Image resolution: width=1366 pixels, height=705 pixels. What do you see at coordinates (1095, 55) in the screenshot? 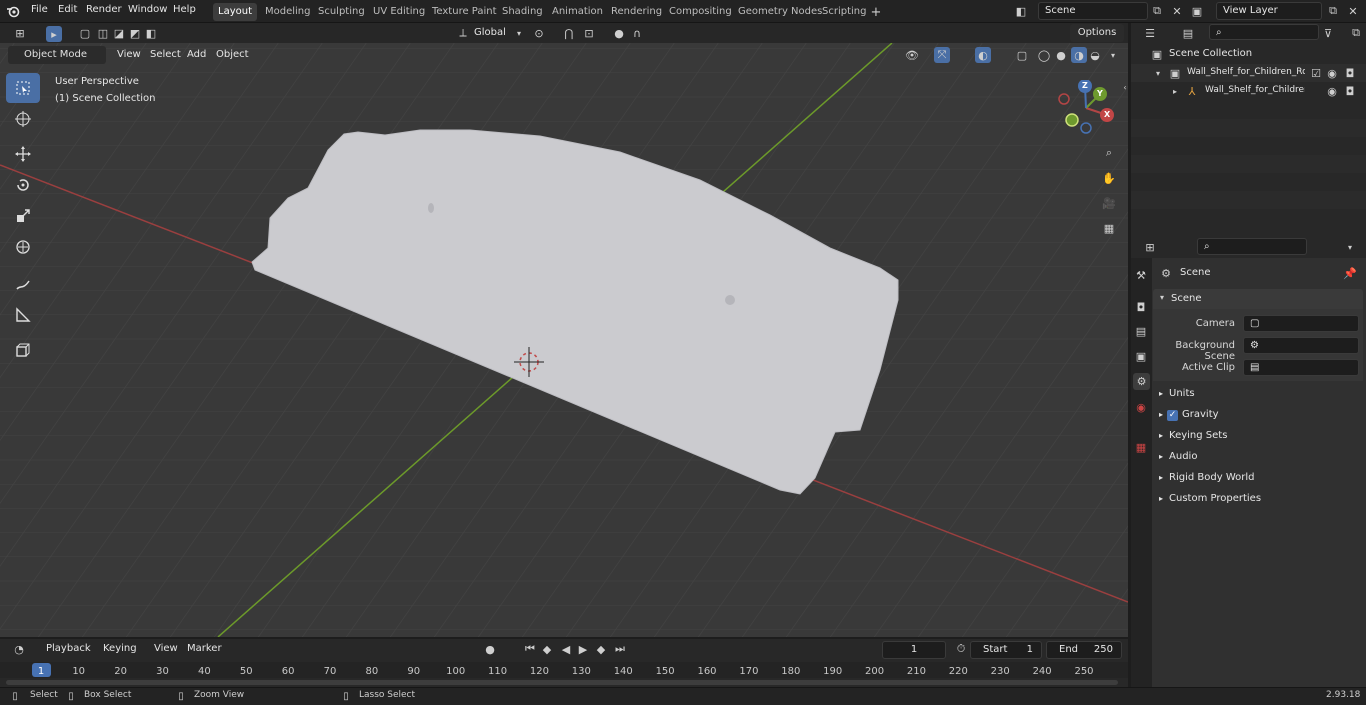
I see `rendered-shading-icon: ◒` at bounding box center [1095, 55].